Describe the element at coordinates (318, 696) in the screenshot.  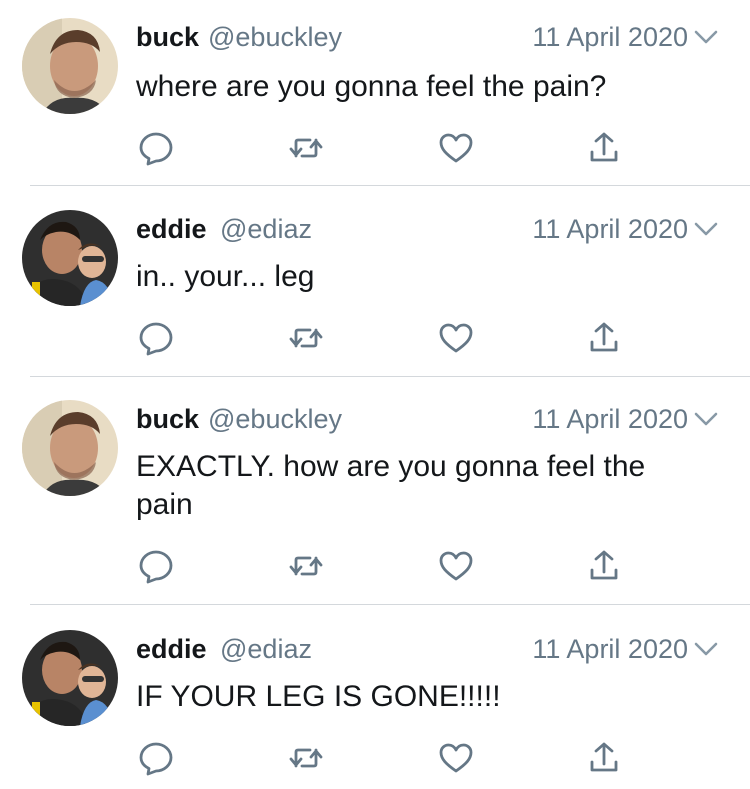
I see `tweet-text: IF YOUR LEG IS GONE!!!!!` at that location.